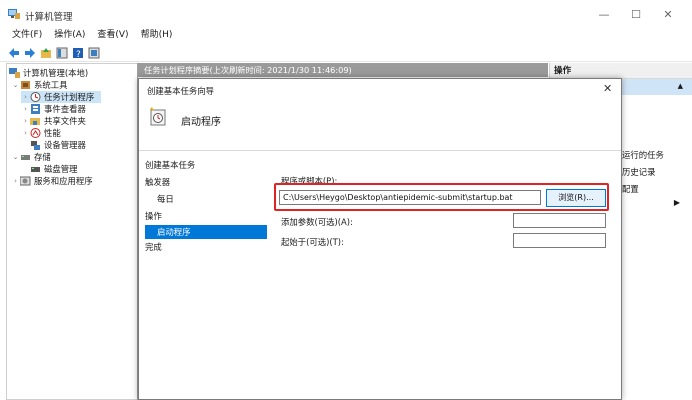 The height and width of the screenshot is (400, 692). What do you see at coordinates (559, 240) in the screenshot?
I see `start-in-input` at bounding box center [559, 240].